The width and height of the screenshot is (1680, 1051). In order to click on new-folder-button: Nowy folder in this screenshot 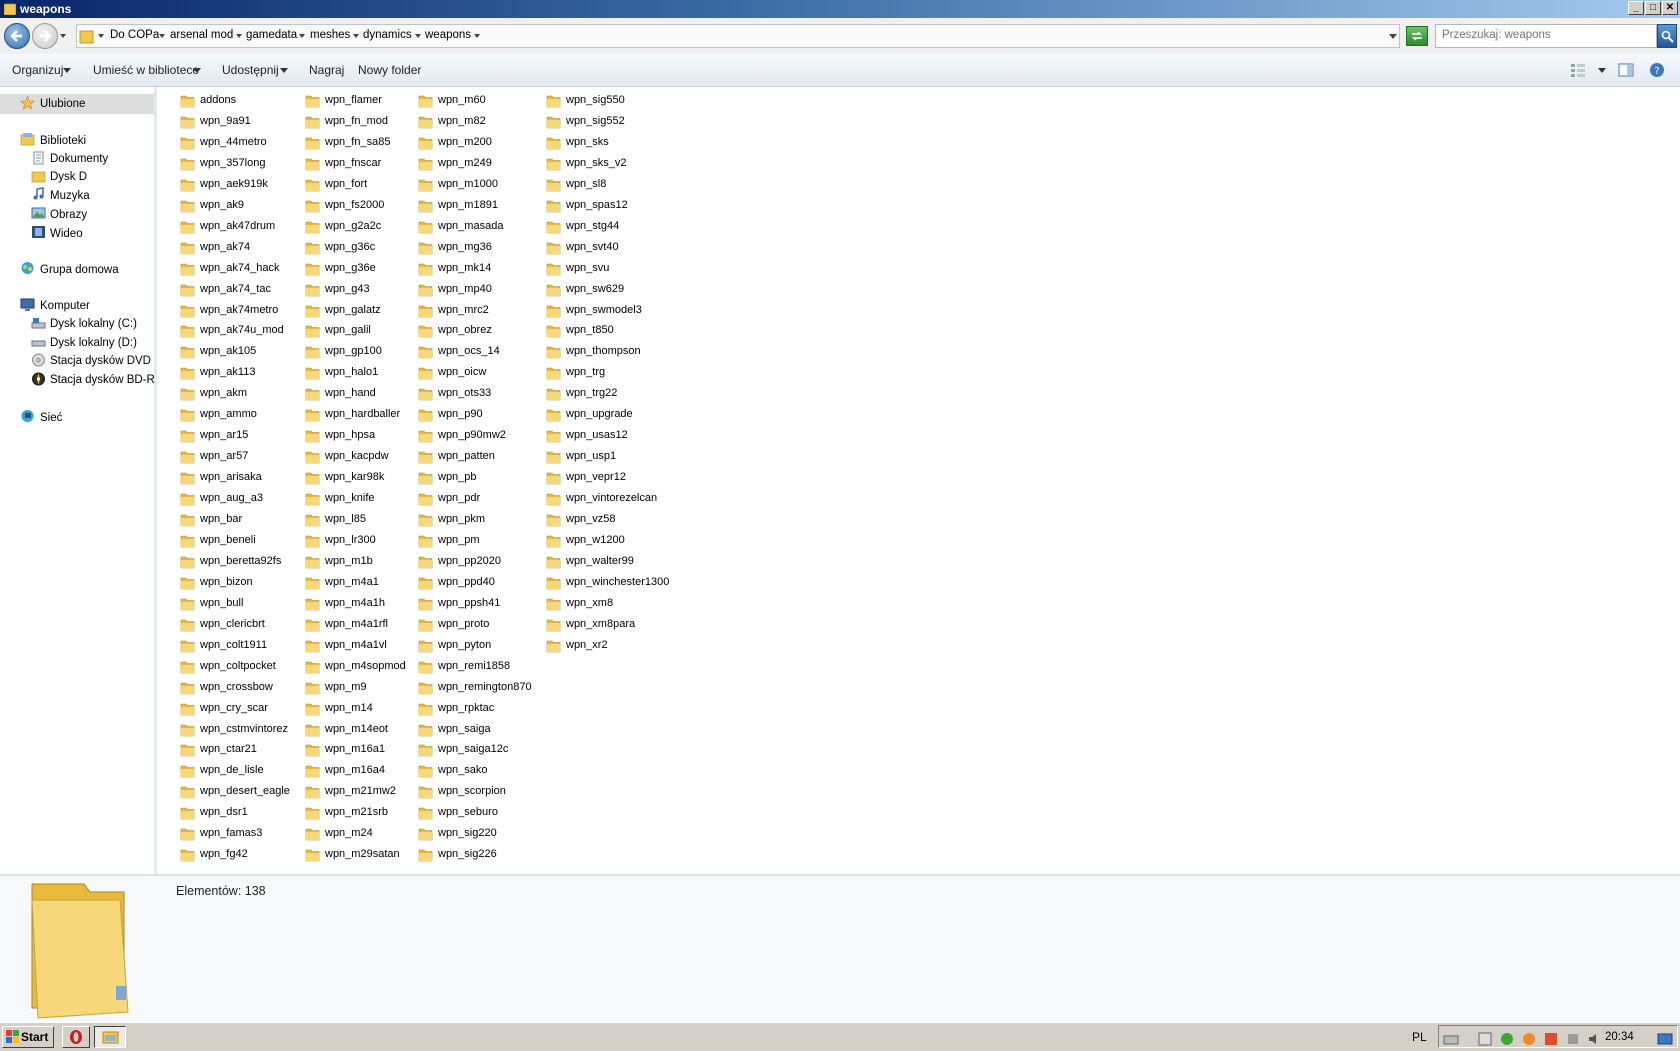, I will do `click(389, 70)`.